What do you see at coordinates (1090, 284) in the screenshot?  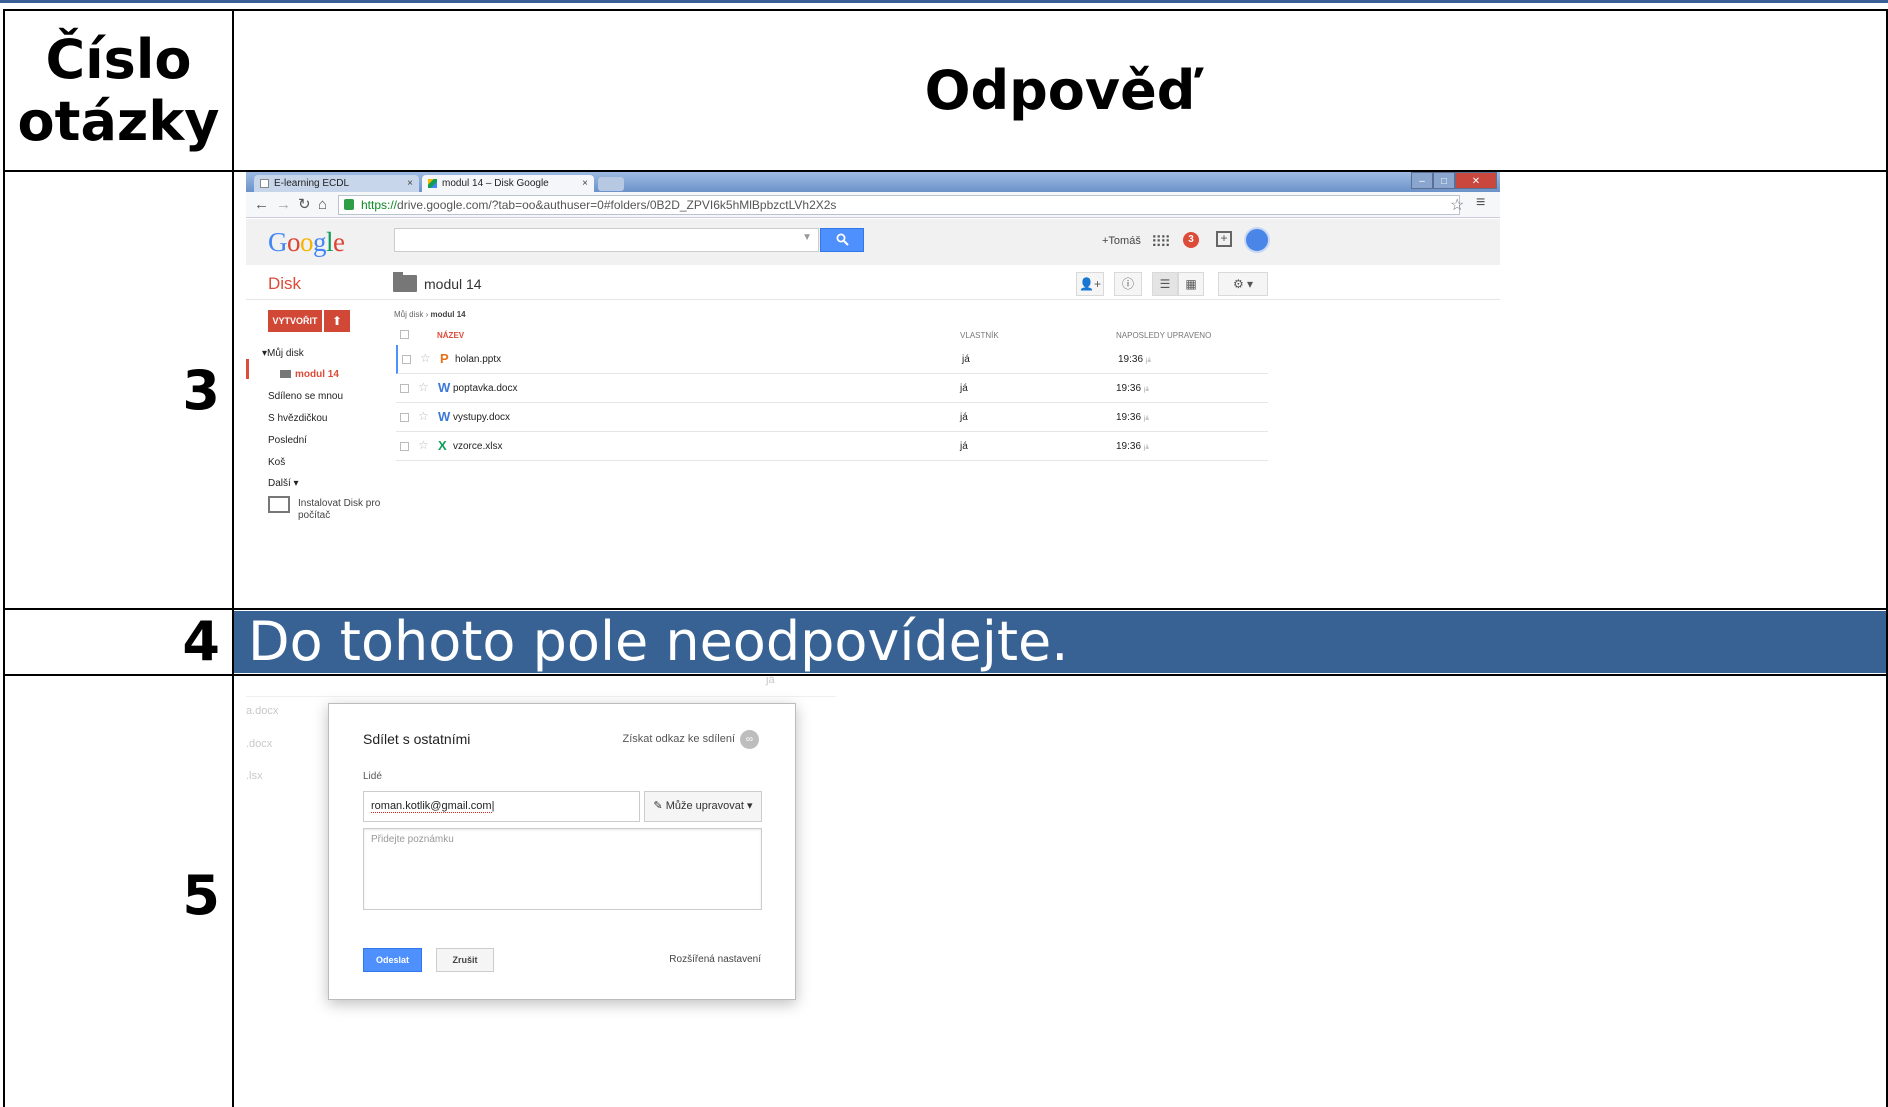 I see `add-person-icon: 👤+` at bounding box center [1090, 284].